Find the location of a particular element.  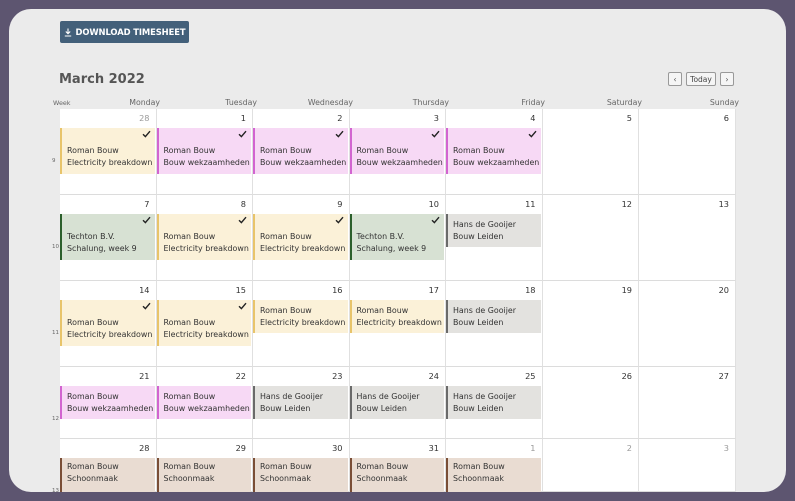

day-cell: 3 Roman Bouw Bouw wekzaamheden is located at coordinates (397, 152).